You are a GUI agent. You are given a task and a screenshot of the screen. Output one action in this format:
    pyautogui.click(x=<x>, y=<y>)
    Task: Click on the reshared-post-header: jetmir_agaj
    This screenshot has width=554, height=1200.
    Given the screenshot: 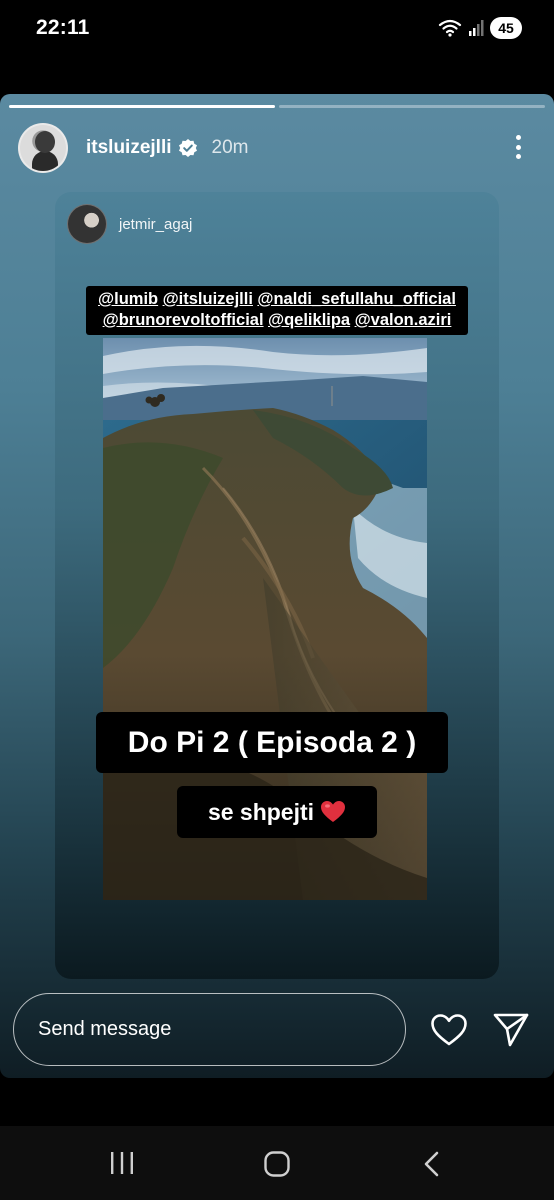 What is the action you would take?
    pyautogui.click(x=129, y=224)
    